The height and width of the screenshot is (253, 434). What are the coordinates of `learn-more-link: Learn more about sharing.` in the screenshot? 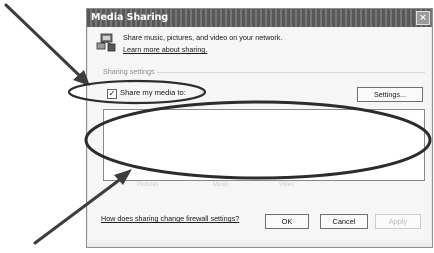 It's located at (165, 49).